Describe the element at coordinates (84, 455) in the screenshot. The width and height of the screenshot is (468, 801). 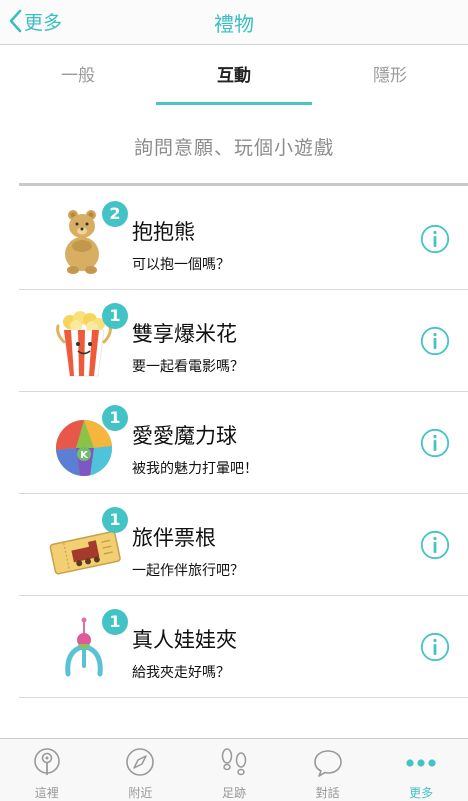
I see `svg-text: K` at that location.